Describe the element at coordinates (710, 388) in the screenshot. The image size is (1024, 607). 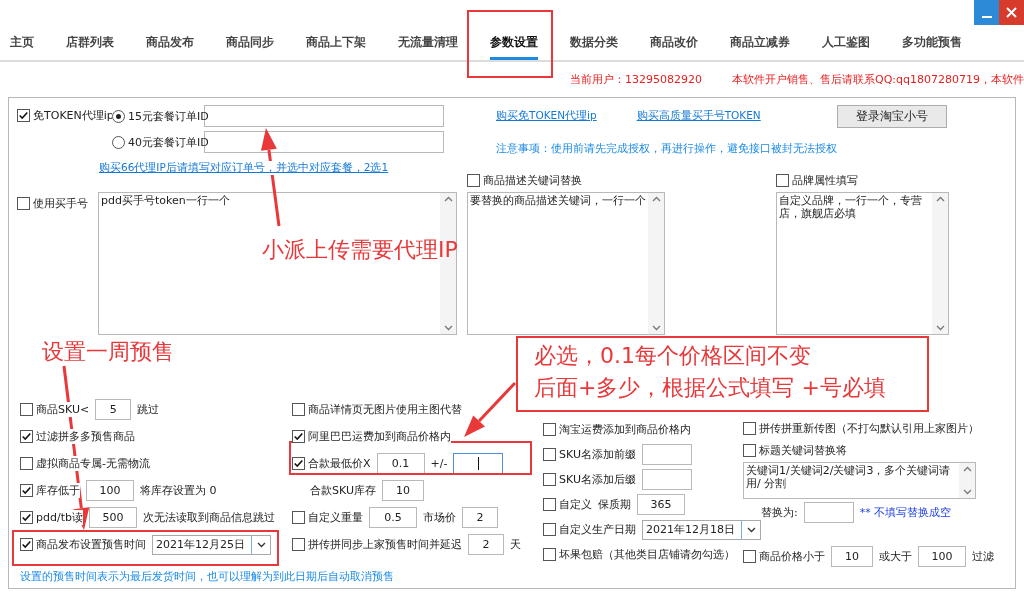
I see `annotation-text: 后面+多少，根据公式填写 +号必填` at that location.